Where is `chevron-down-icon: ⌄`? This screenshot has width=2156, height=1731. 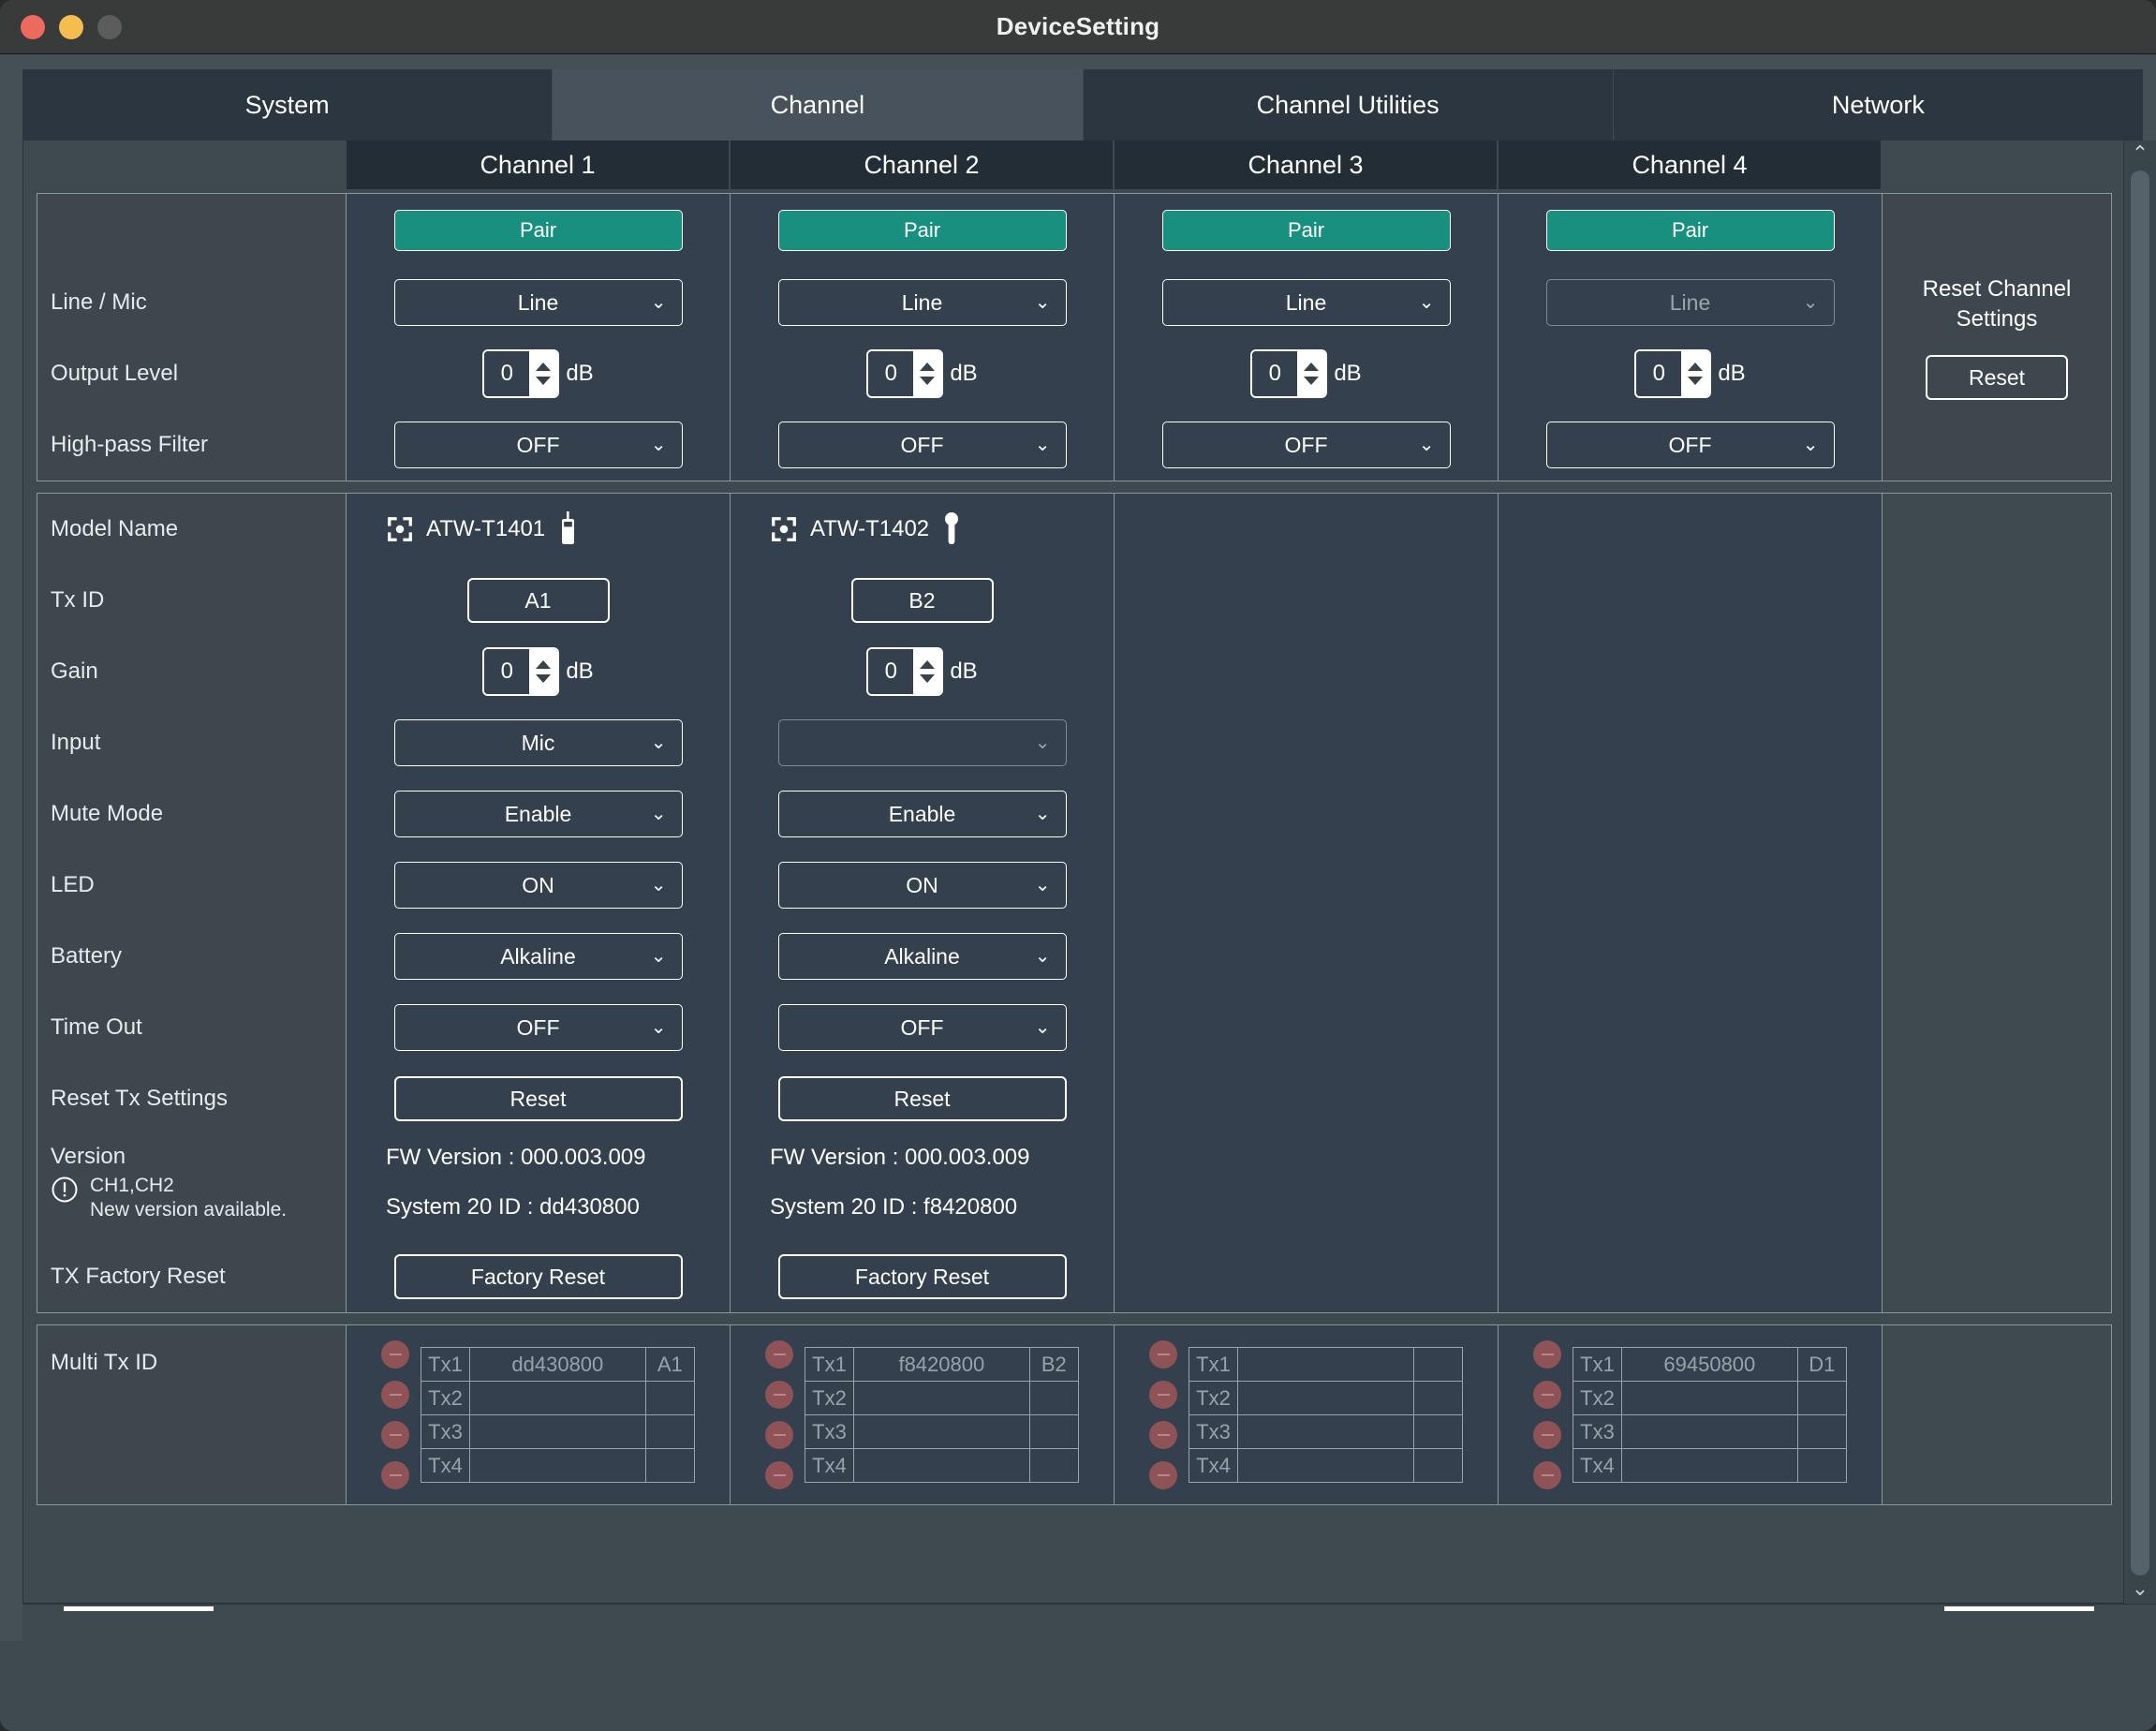 chevron-down-icon: ⌄ is located at coordinates (2140, 1591).